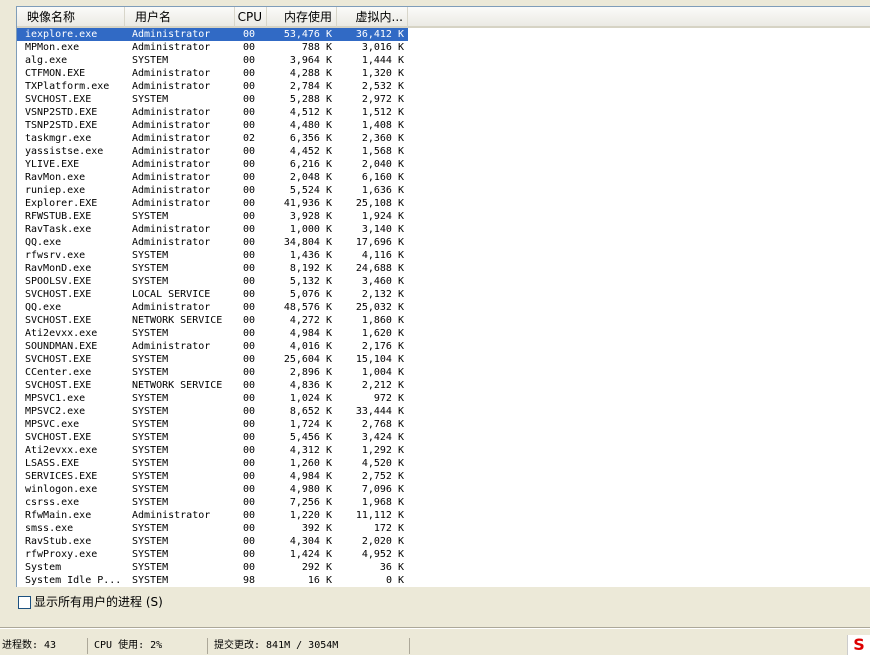 The image size is (870, 655). I want to click on virtual-memory-cell: 1,620 K, so click(382, 333).